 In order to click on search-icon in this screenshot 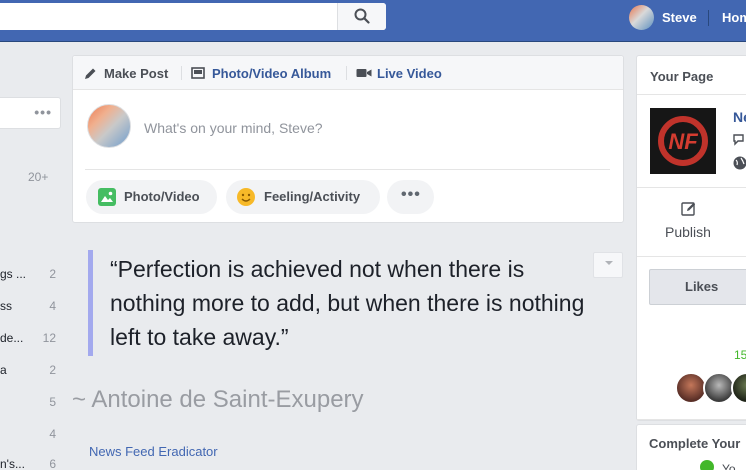, I will do `click(362, 16)`.